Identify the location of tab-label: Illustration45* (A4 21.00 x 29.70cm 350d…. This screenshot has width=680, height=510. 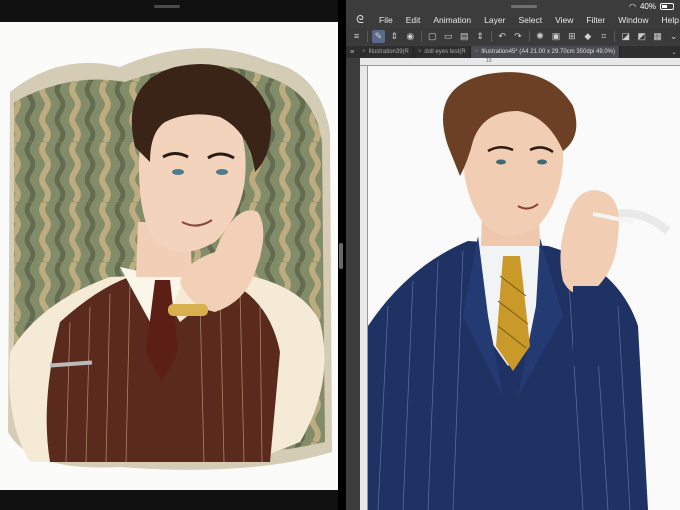
(548, 52).